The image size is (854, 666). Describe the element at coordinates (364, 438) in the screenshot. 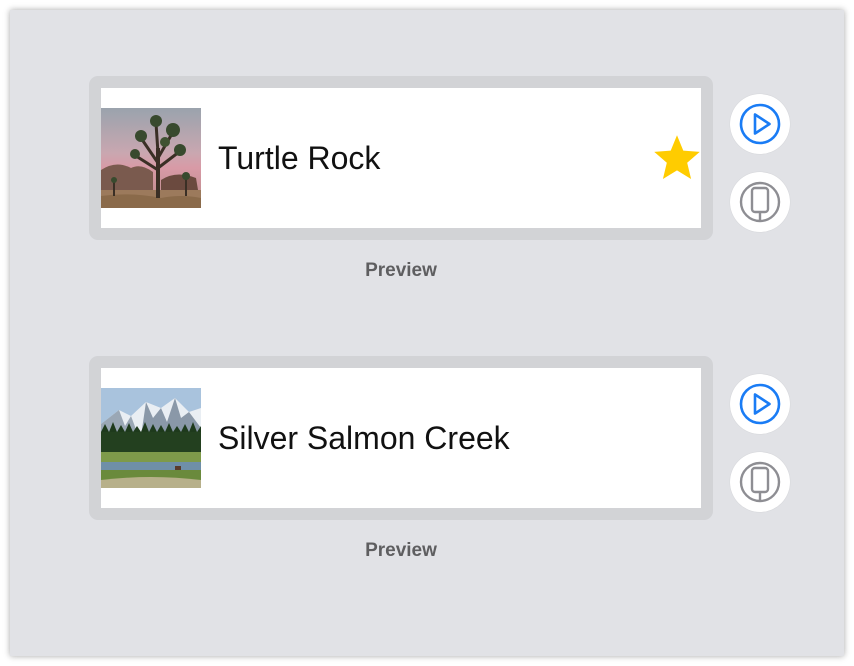

I see `landmark-name: Silver Salmon Creek` at that location.